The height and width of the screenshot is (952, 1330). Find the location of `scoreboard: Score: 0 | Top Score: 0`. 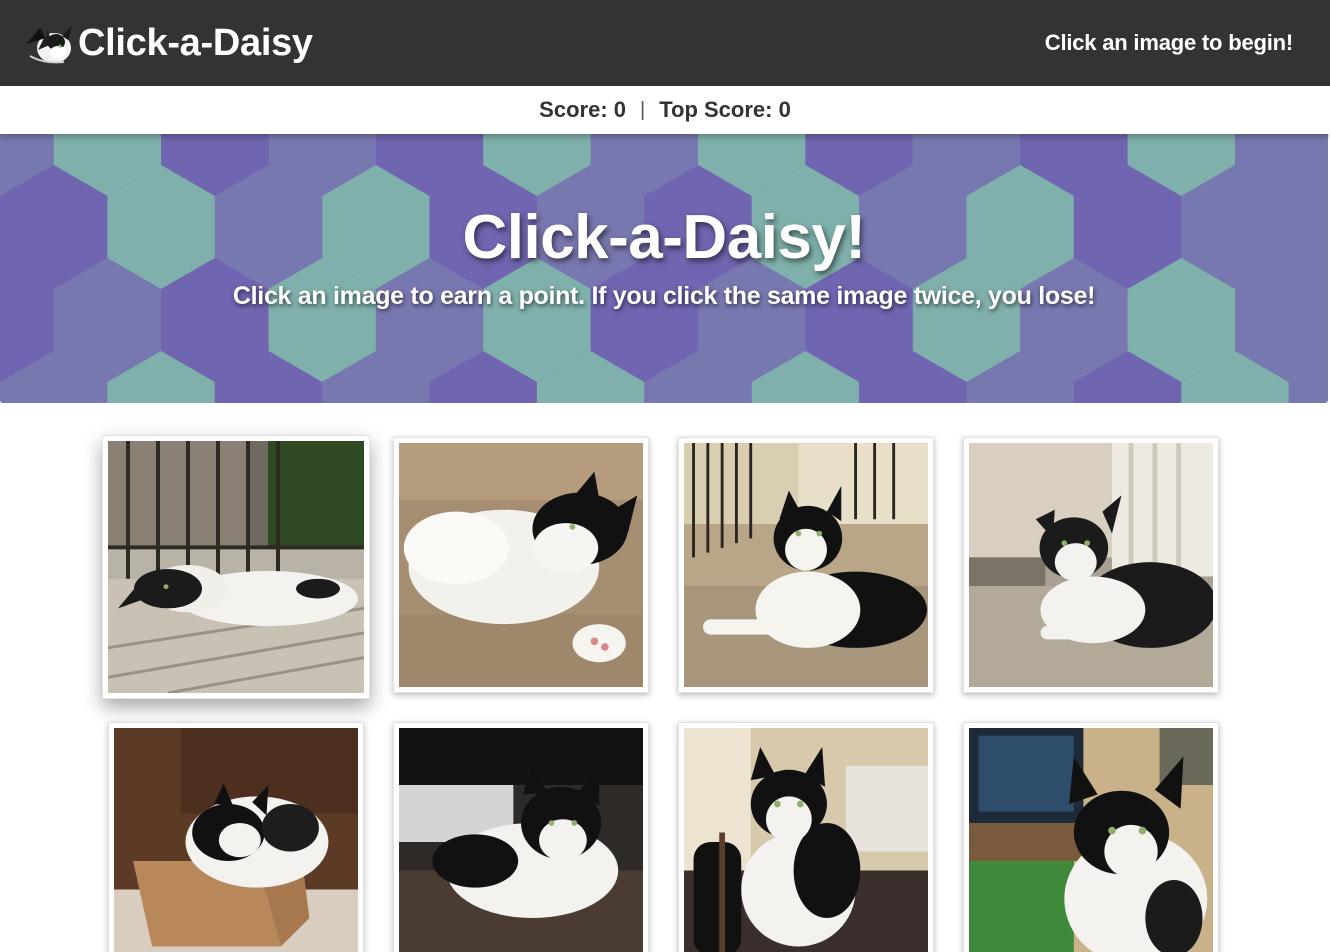

scoreboard: Score: 0 | Top Score: 0 is located at coordinates (665, 110).